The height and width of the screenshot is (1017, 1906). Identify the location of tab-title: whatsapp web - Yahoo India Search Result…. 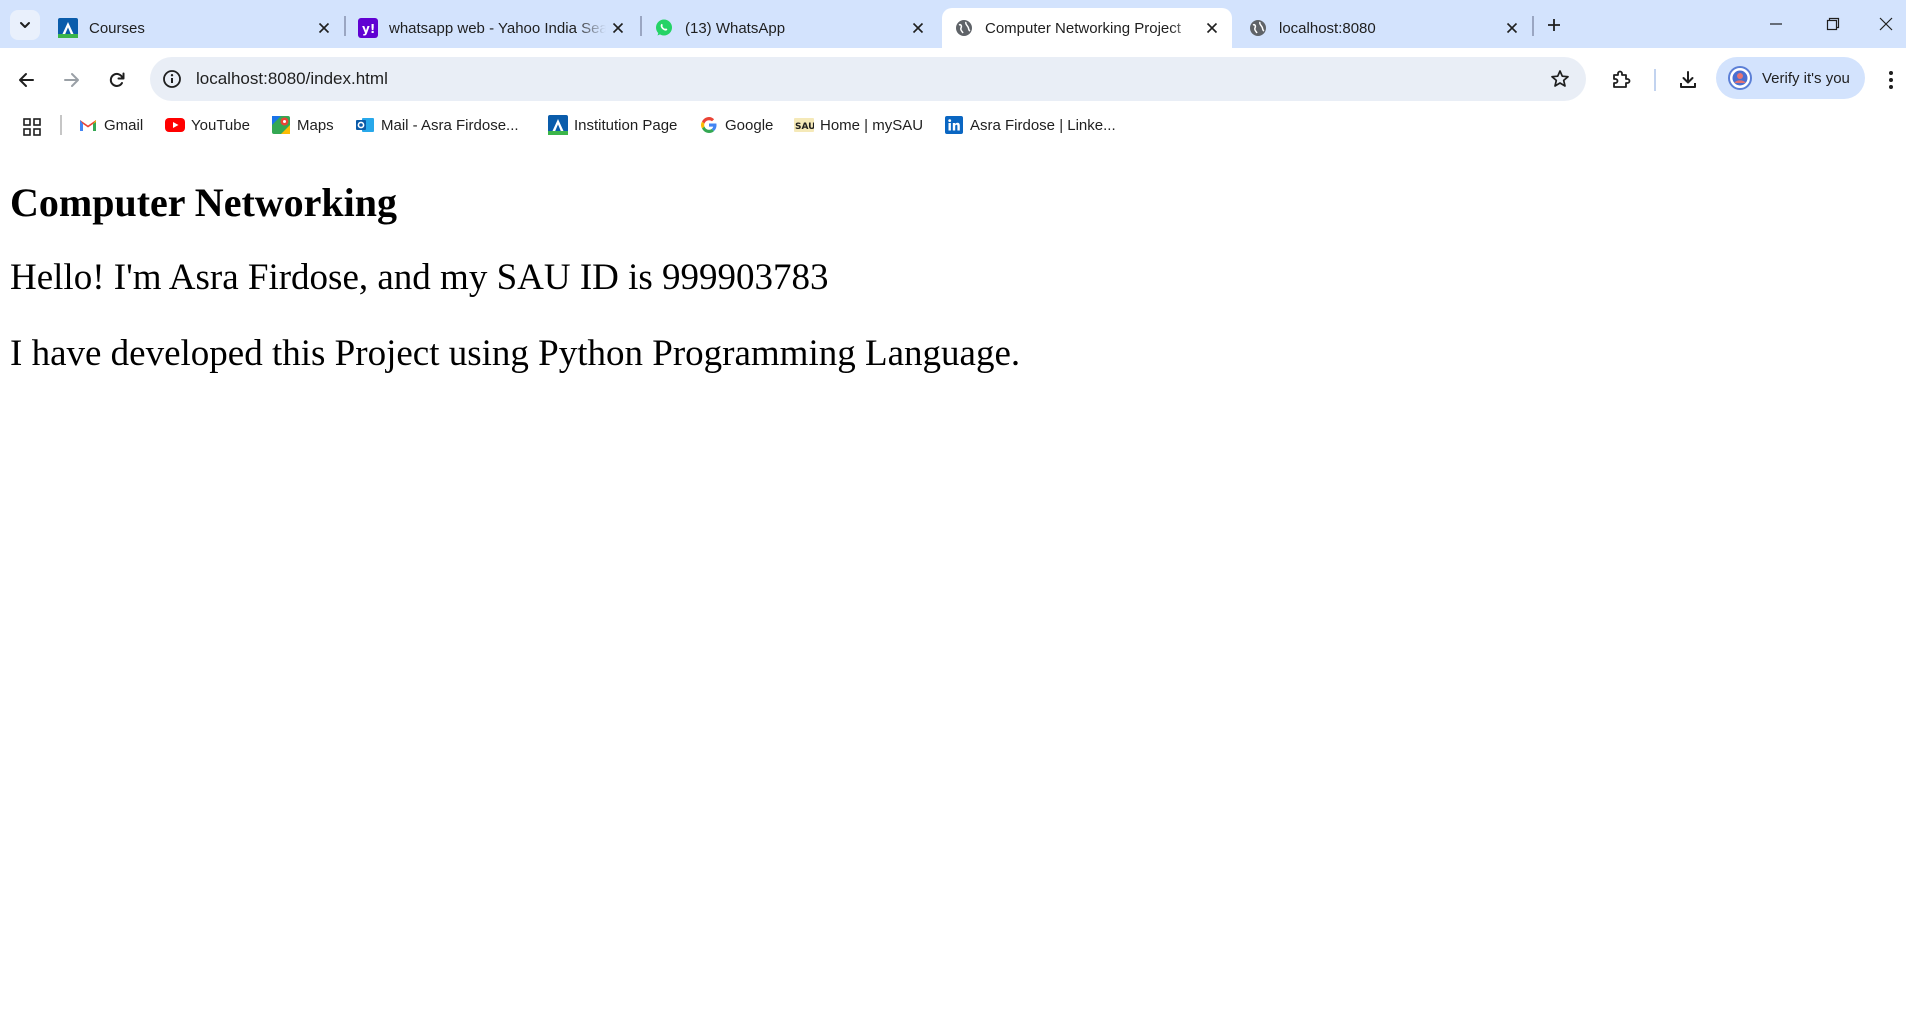
(497, 28).